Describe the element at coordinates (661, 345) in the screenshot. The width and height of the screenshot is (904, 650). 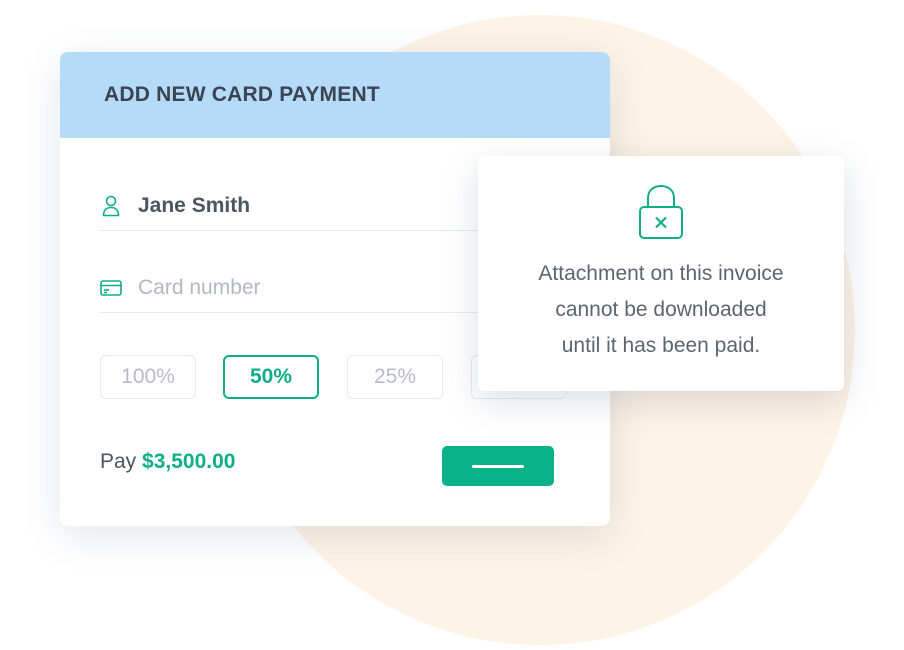
I see `notice-line: until it has been paid.` at that location.